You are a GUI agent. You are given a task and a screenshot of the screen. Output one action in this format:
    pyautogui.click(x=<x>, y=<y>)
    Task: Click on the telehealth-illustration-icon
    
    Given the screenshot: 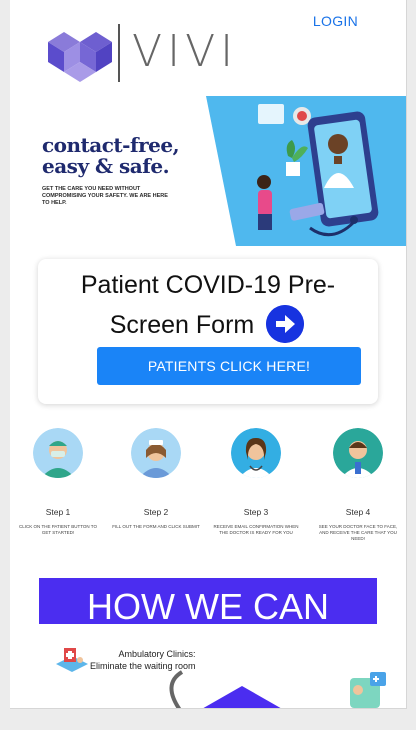 What is the action you would take?
    pyautogui.click(x=306, y=171)
    